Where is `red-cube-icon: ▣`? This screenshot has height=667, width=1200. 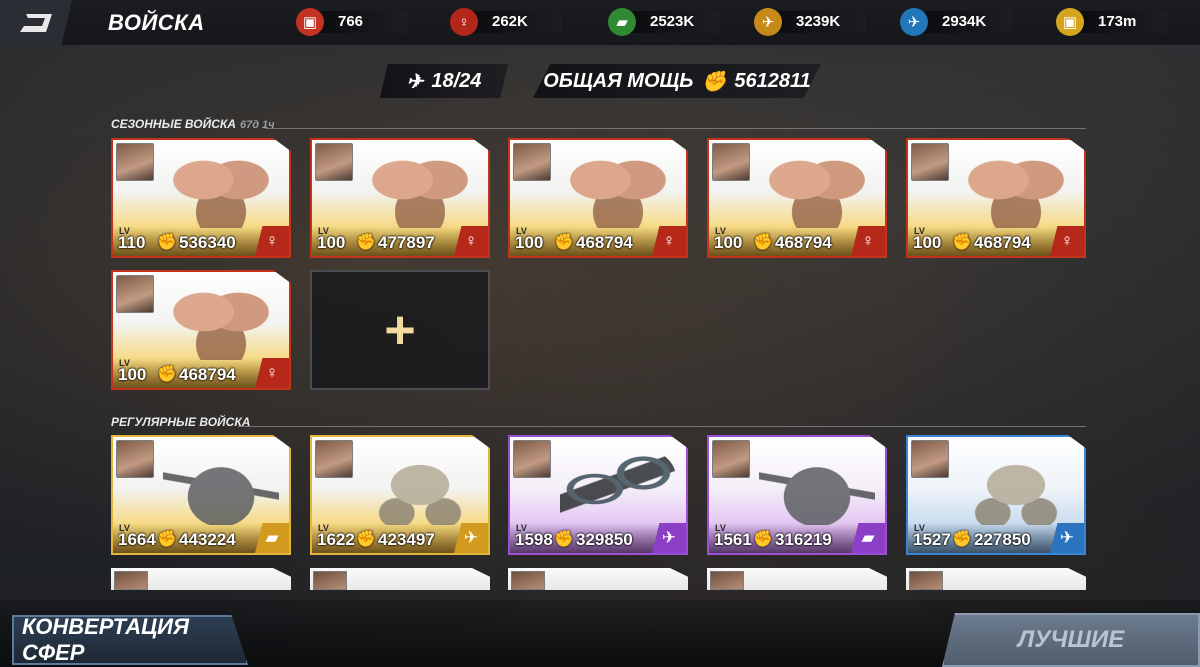 red-cube-icon: ▣ is located at coordinates (310, 22).